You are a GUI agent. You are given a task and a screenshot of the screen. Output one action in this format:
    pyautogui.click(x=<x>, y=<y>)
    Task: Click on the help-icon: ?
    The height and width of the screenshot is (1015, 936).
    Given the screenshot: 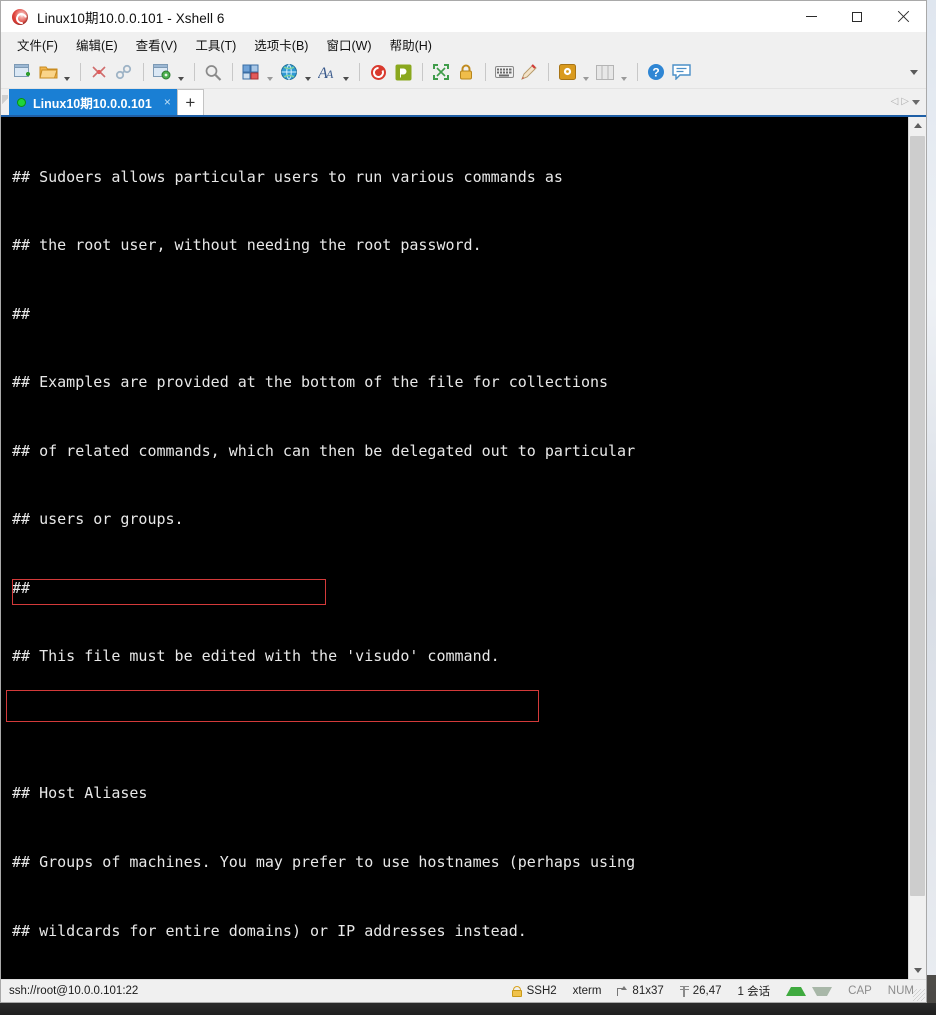 What is the action you would take?
    pyautogui.click(x=656, y=72)
    